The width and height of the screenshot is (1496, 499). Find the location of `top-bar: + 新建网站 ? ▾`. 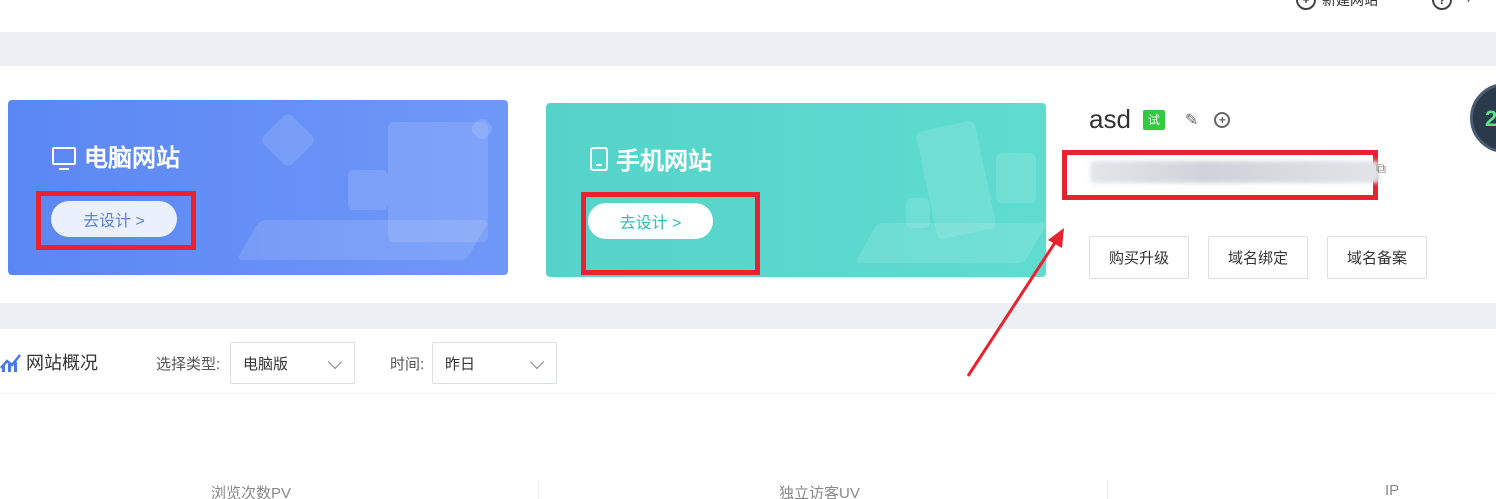

top-bar: + 新建网站 ? ▾ is located at coordinates (748, 16).